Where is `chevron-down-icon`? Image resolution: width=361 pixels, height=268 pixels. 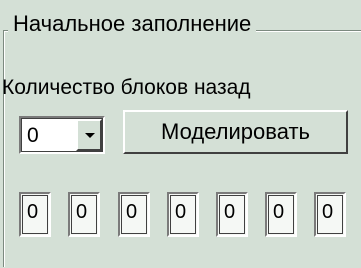 chevron-down-icon is located at coordinates (90, 135).